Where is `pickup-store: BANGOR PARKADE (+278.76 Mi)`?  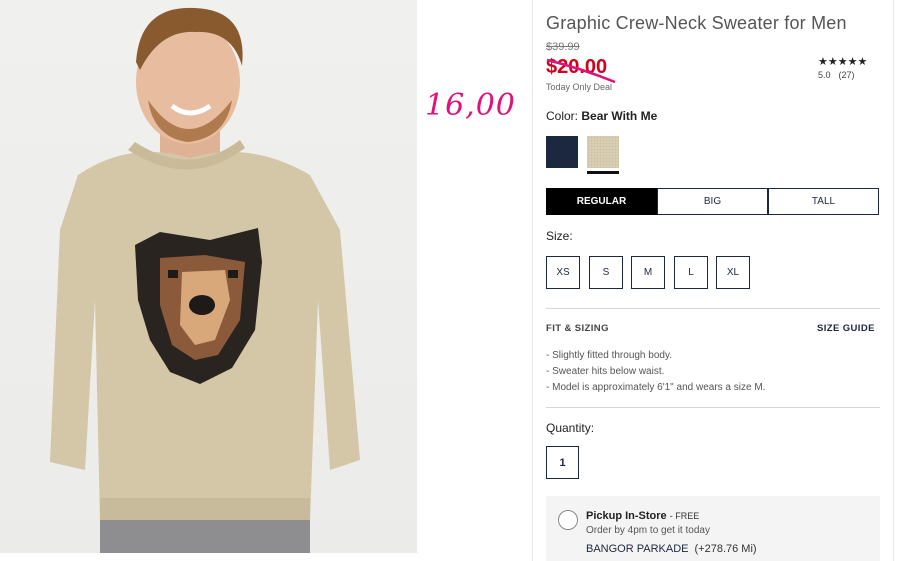
pickup-store: BANGOR PARKADE (+278.76 Mi) is located at coordinates (671, 549).